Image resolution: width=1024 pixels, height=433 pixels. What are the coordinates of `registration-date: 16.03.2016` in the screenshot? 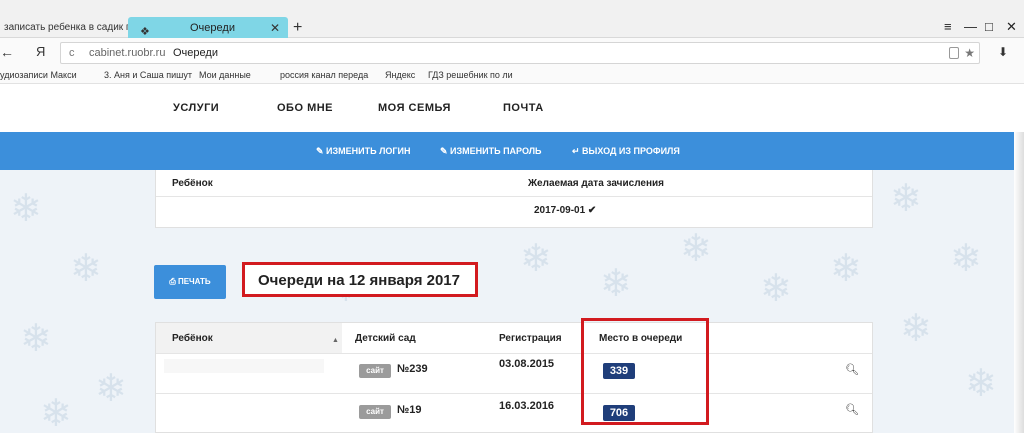 It's located at (527, 406).